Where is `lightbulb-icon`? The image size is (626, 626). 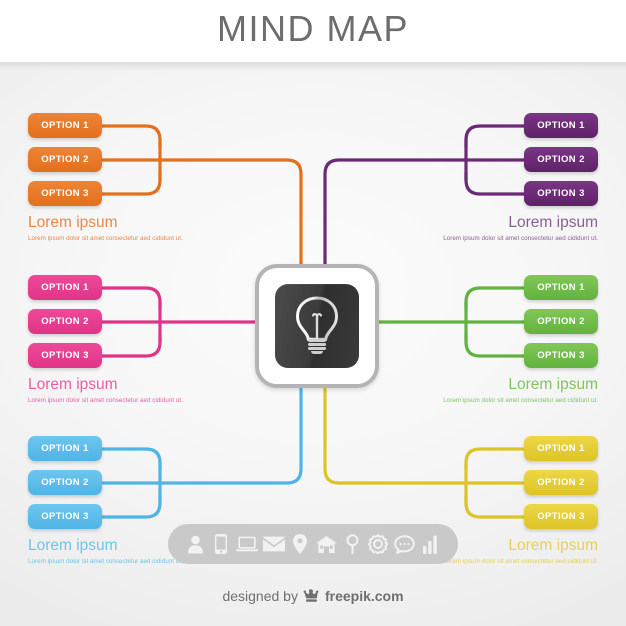 lightbulb-icon is located at coordinates (317, 325).